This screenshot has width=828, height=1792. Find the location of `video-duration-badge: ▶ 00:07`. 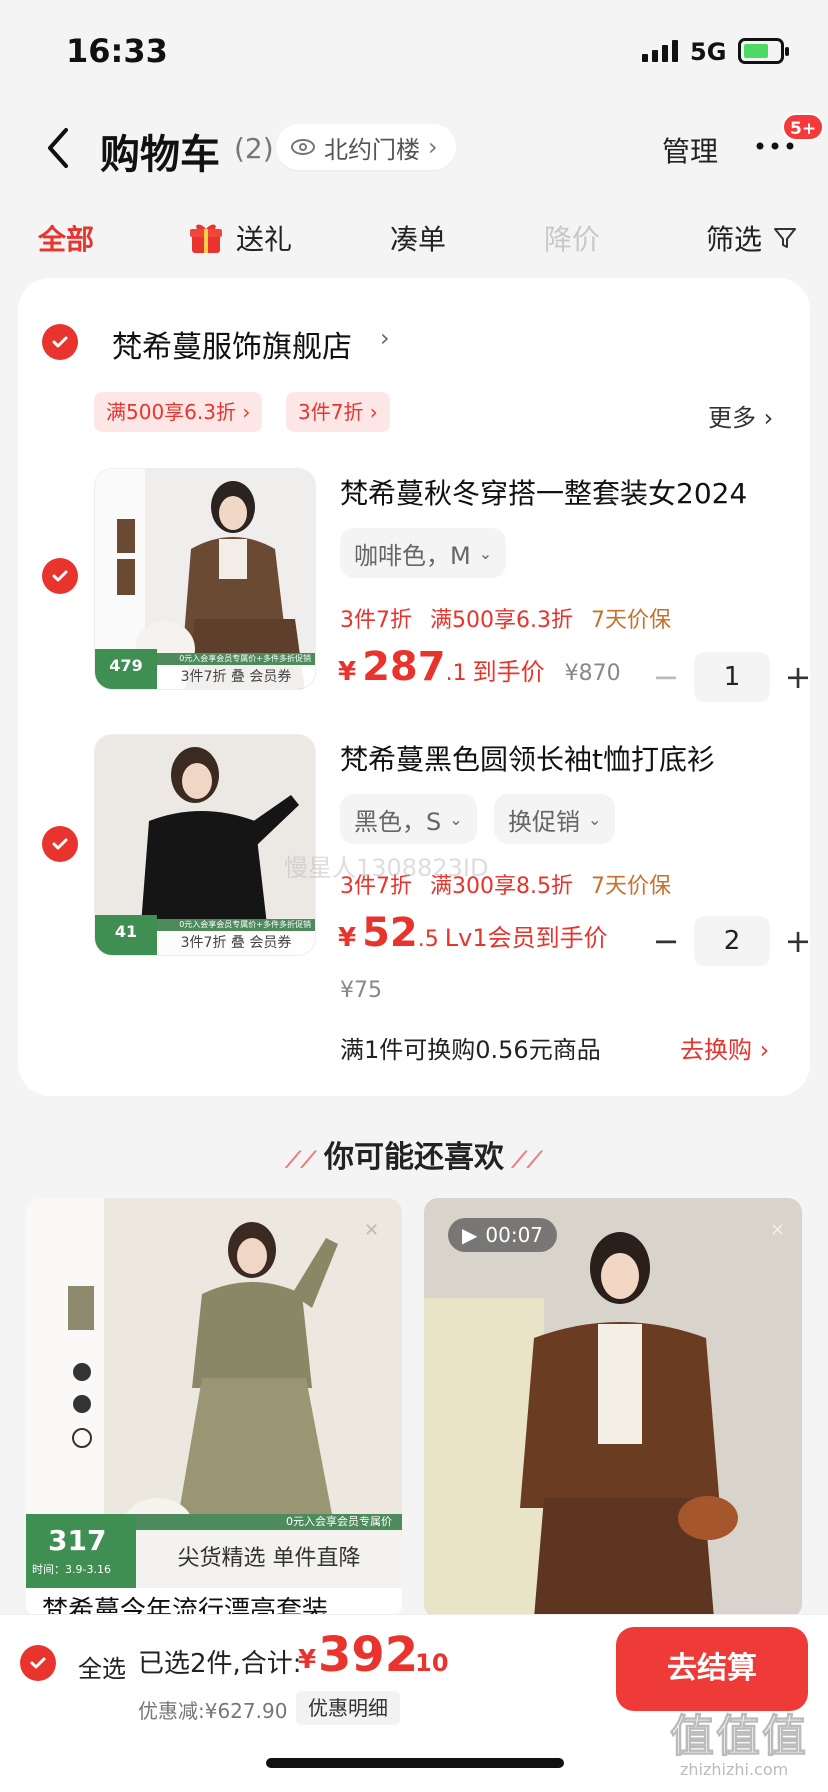

video-duration-badge: ▶ 00:07 is located at coordinates (503, 1235).